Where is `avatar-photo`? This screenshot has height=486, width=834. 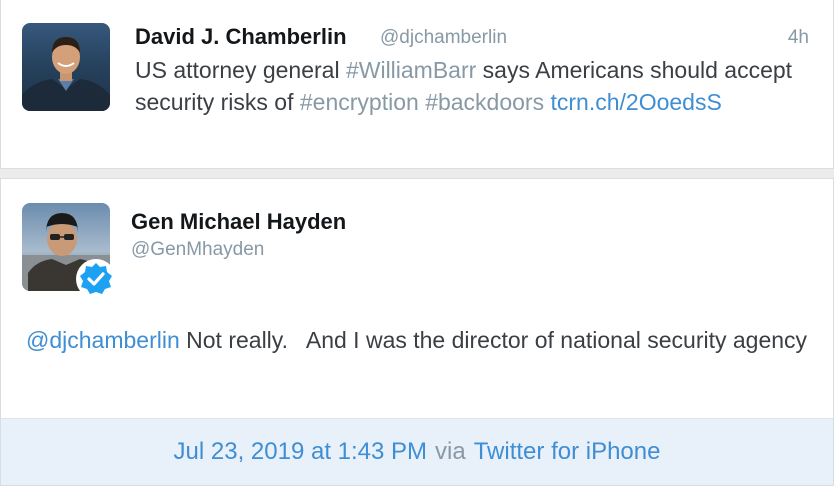 avatar-photo is located at coordinates (66, 74).